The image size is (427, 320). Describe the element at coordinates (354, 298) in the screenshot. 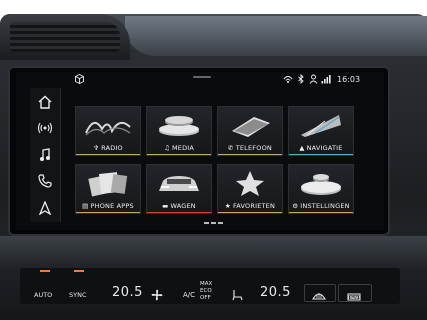

I see `rear-label: REAR` at that location.